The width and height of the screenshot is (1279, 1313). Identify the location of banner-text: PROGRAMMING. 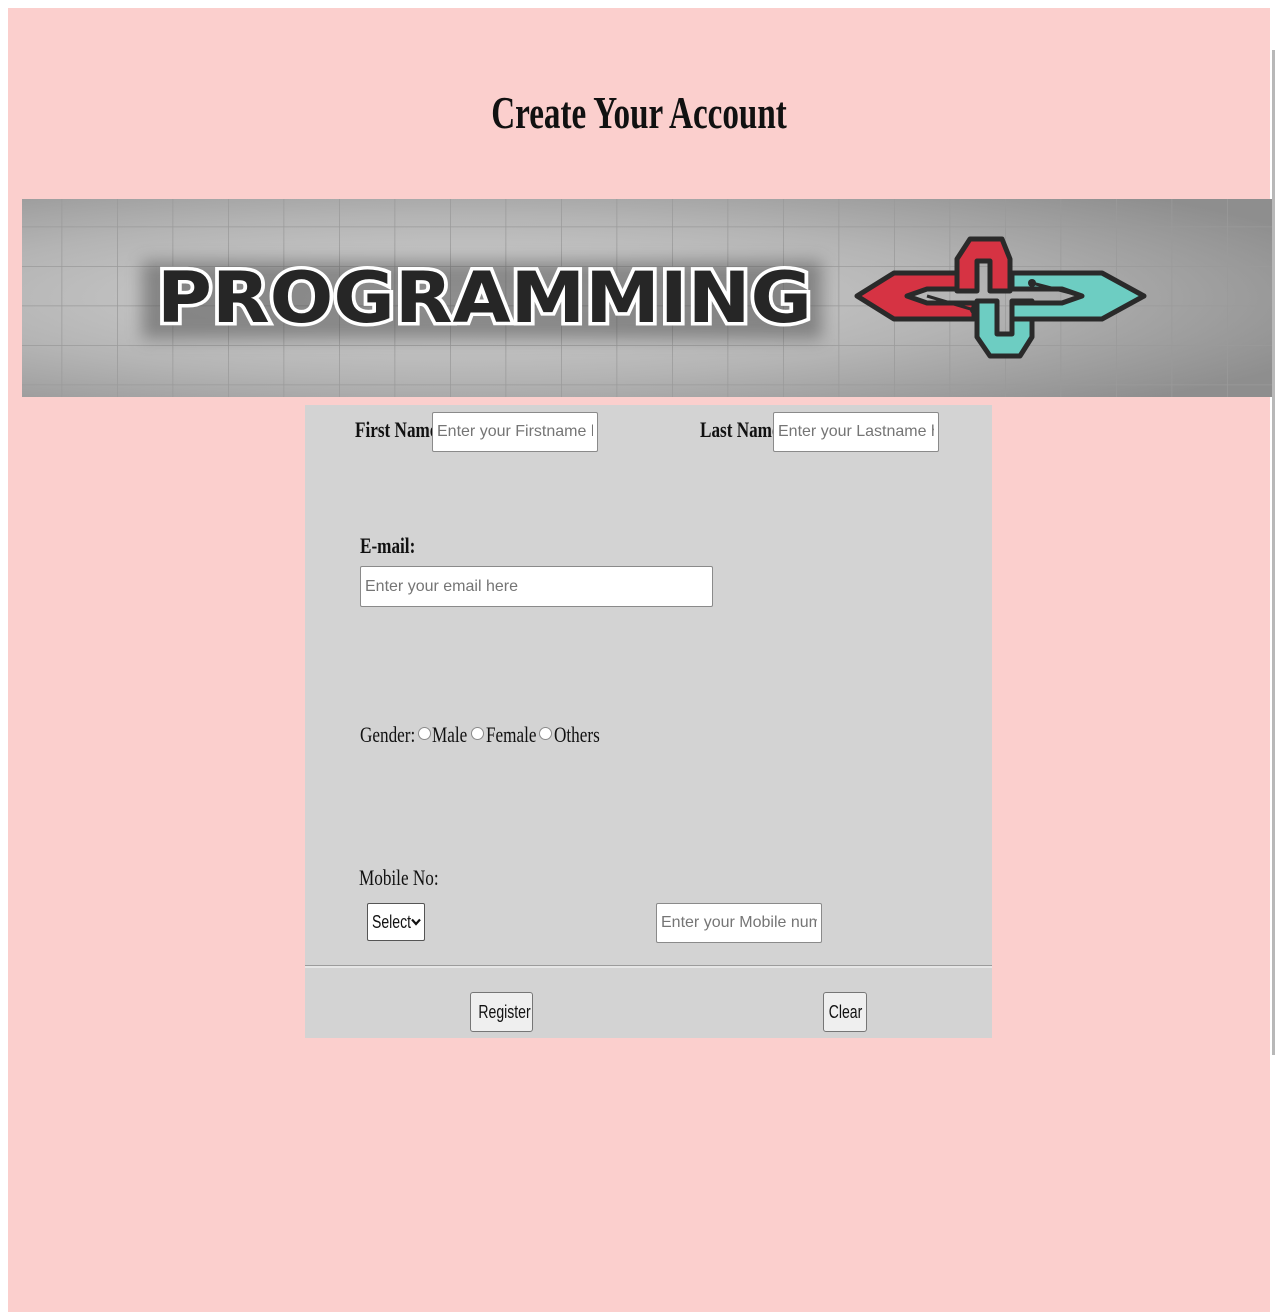
(484, 298).